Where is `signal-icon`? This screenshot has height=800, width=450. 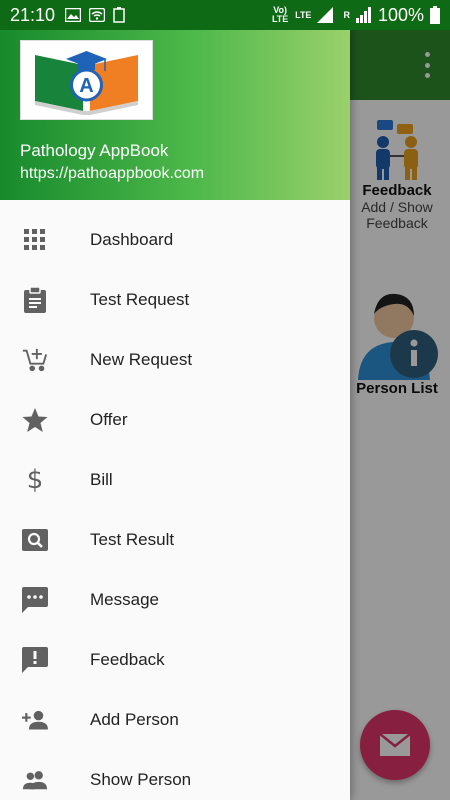 signal-icon is located at coordinates (325, 15).